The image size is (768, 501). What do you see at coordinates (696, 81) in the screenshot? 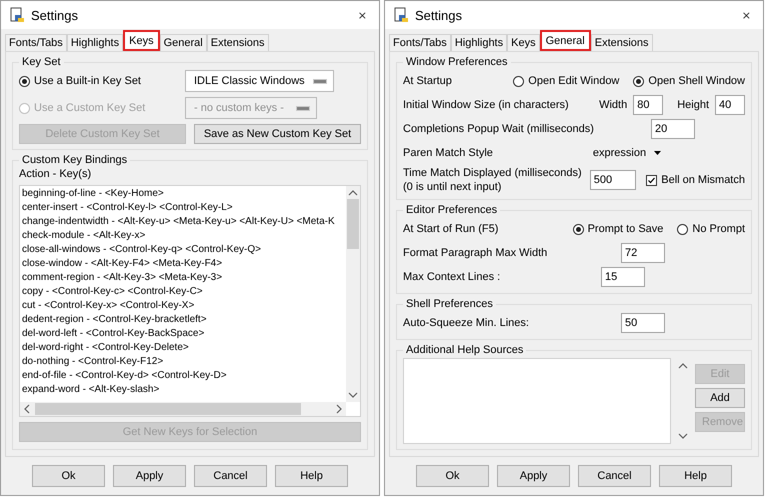
I see `radio-label: Open Shell Window` at bounding box center [696, 81].